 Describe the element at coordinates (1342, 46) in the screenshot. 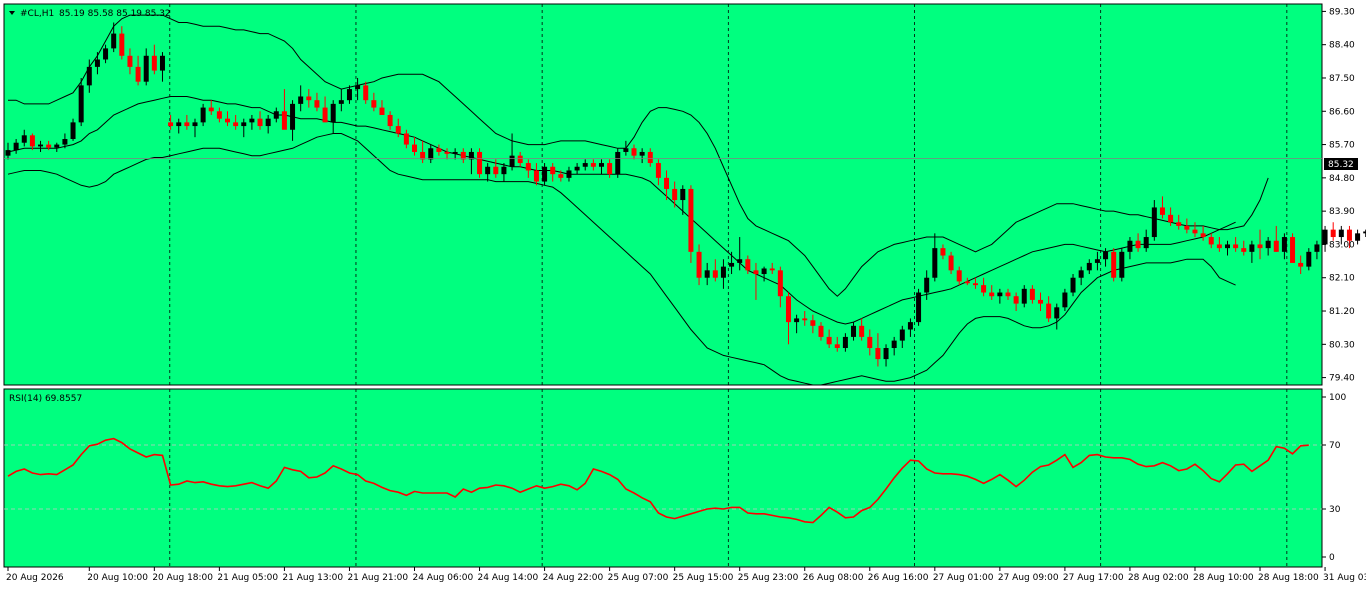

I see `price-tick-label: 88.40` at that location.